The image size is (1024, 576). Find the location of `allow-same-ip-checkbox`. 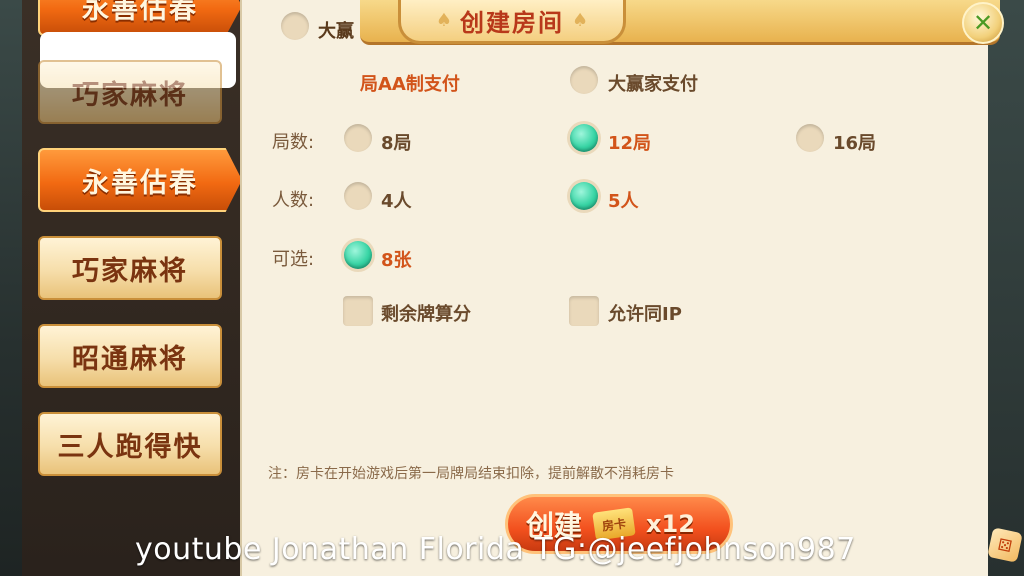

allow-same-ip-checkbox is located at coordinates (584, 311).